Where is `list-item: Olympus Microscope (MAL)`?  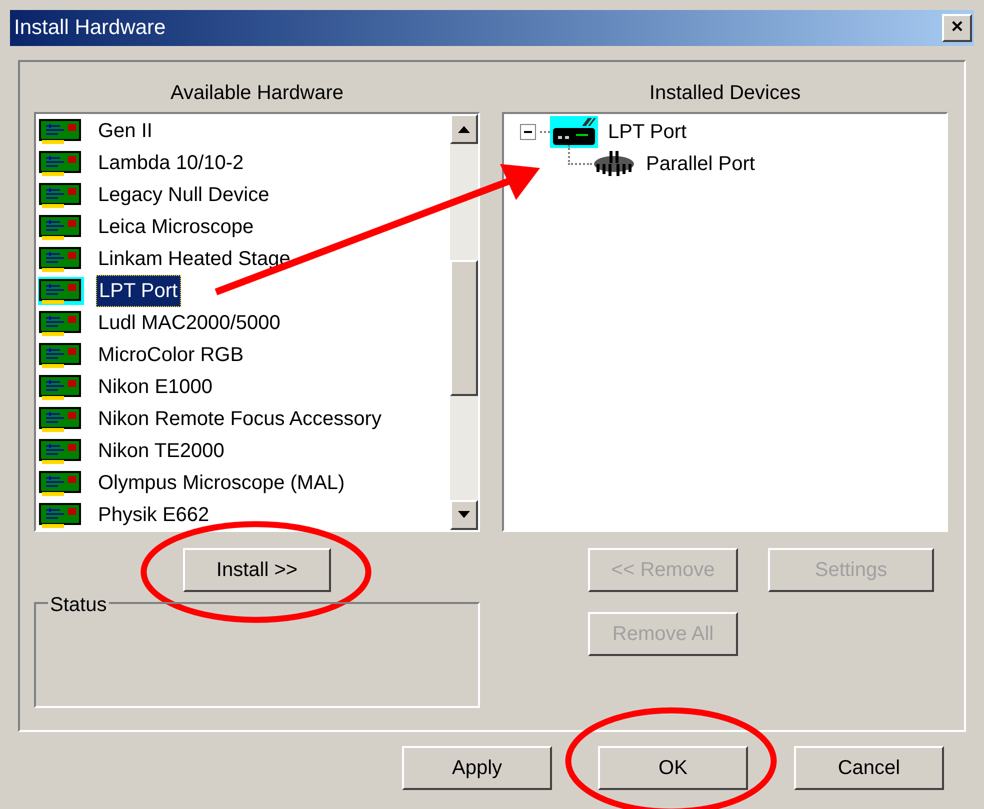 list-item: Olympus Microscope (MAL) is located at coordinates (221, 483).